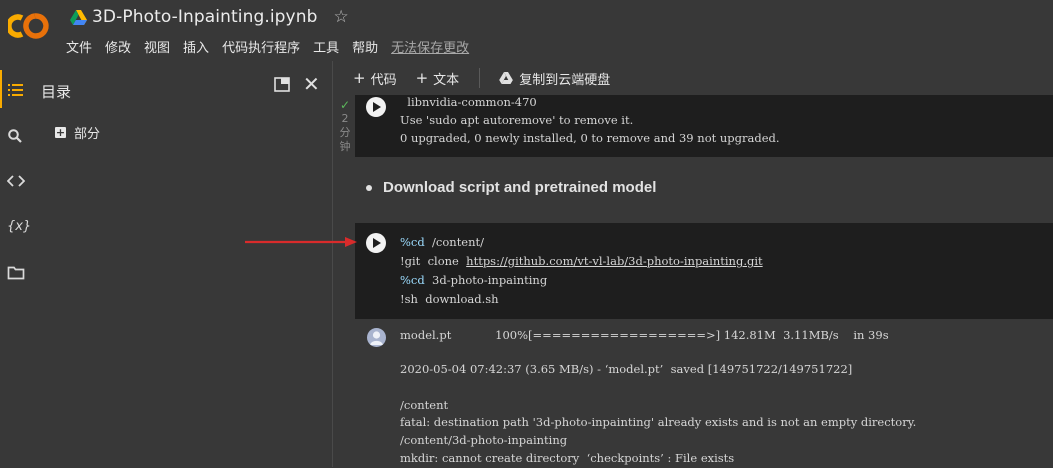 Image resolution: width=1053 pixels, height=468 pixels. What do you see at coordinates (345, 132) in the screenshot?
I see `exec-unit: 分` at bounding box center [345, 132].